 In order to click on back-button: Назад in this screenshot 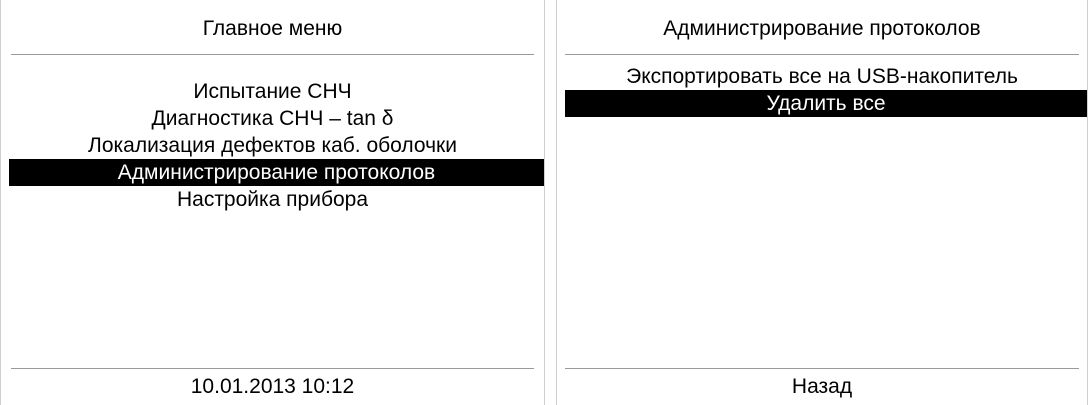, I will do `click(822, 387)`.